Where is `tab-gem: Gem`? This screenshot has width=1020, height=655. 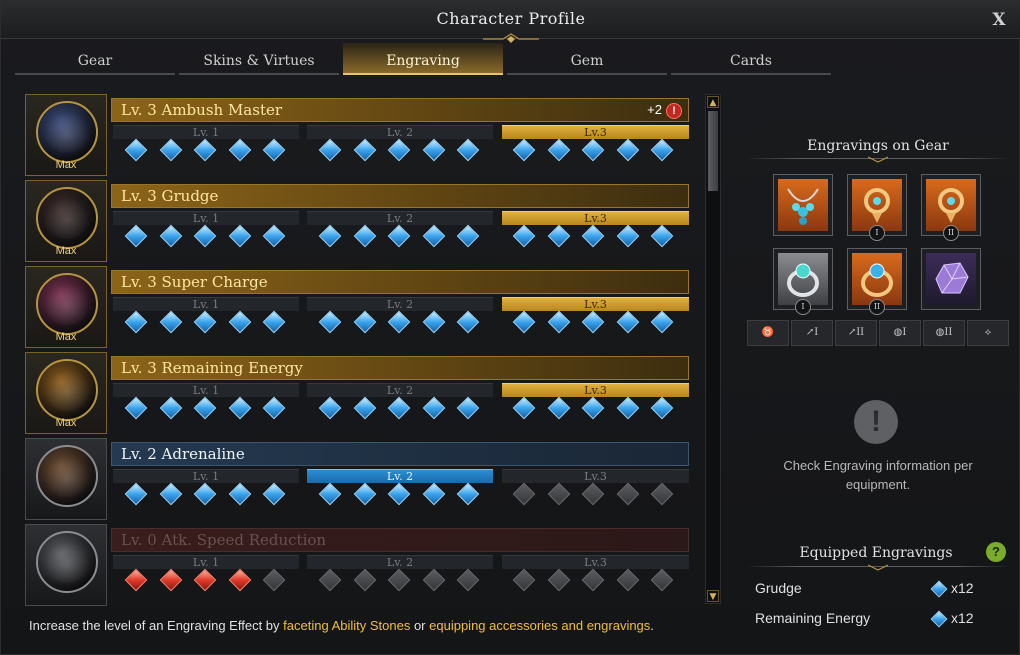 tab-gem: Gem is located at coordinates (587, 59).